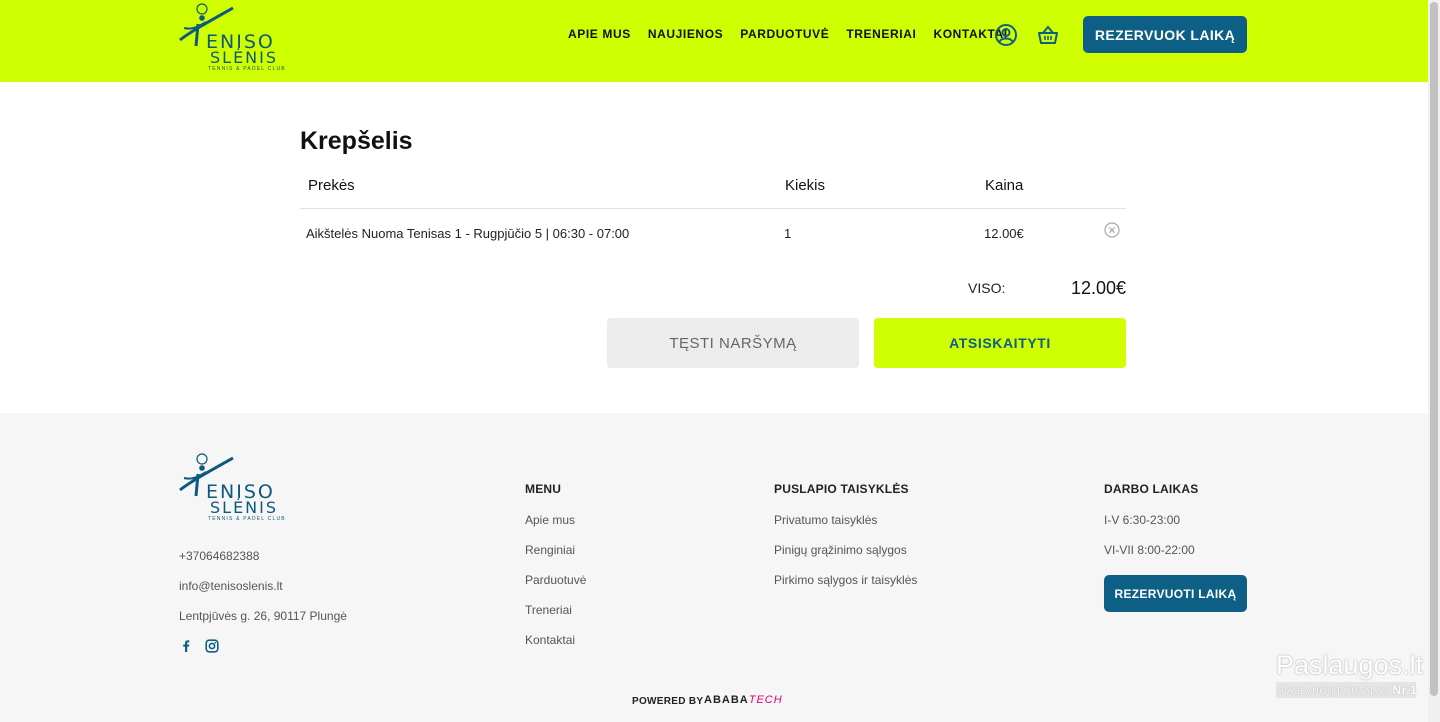  Describe the element at coordinates (555, 580) in the screenshot. I see `footer-link-shop: Parduotuvė` at that location.